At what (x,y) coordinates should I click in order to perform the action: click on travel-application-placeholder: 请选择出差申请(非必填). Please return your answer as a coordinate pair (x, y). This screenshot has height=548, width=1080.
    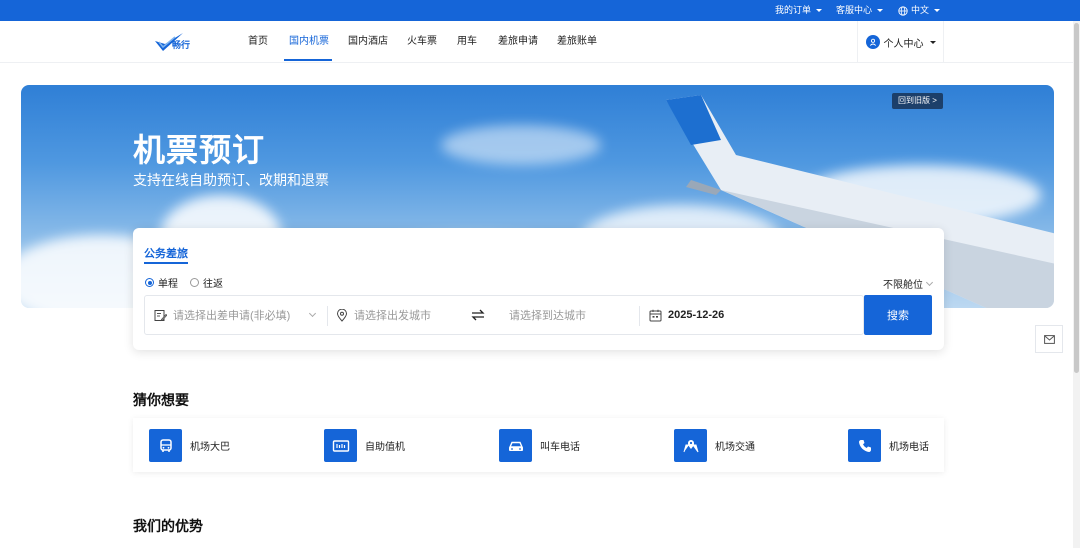
    Looking at the image, I should click on (232, 316).